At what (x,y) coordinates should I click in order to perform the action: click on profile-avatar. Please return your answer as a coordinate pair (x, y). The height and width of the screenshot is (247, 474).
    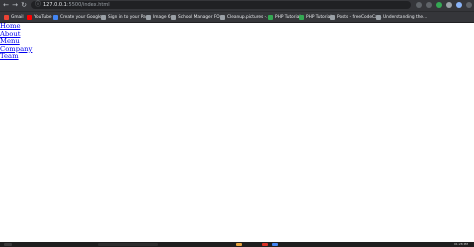
    Looking at the image, I should click on (459, 5).